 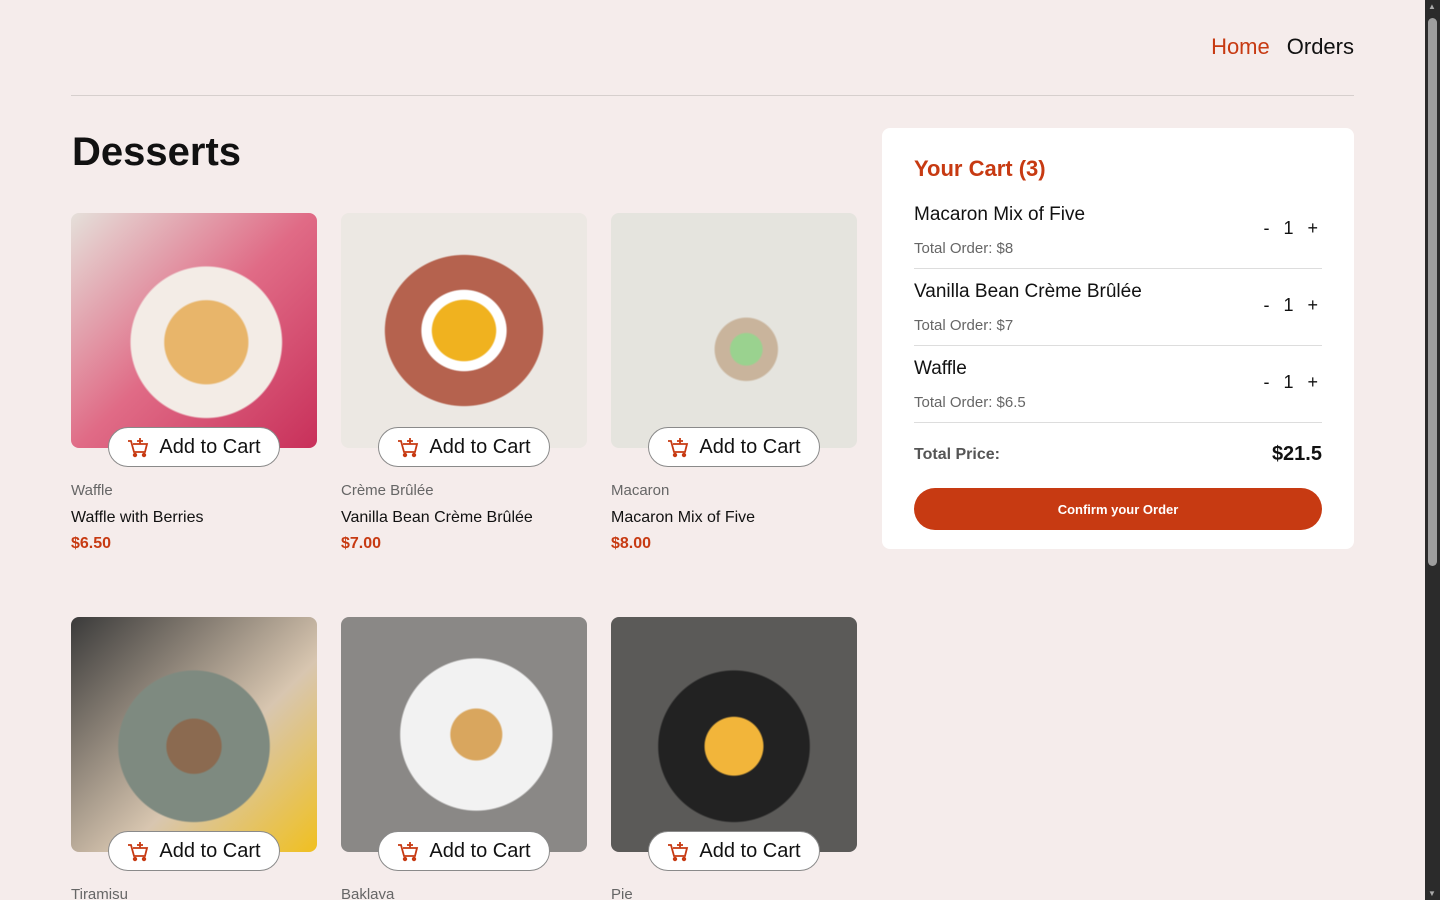 I want to click on cart-item-name: Waffle, so click(x=940, y=368).